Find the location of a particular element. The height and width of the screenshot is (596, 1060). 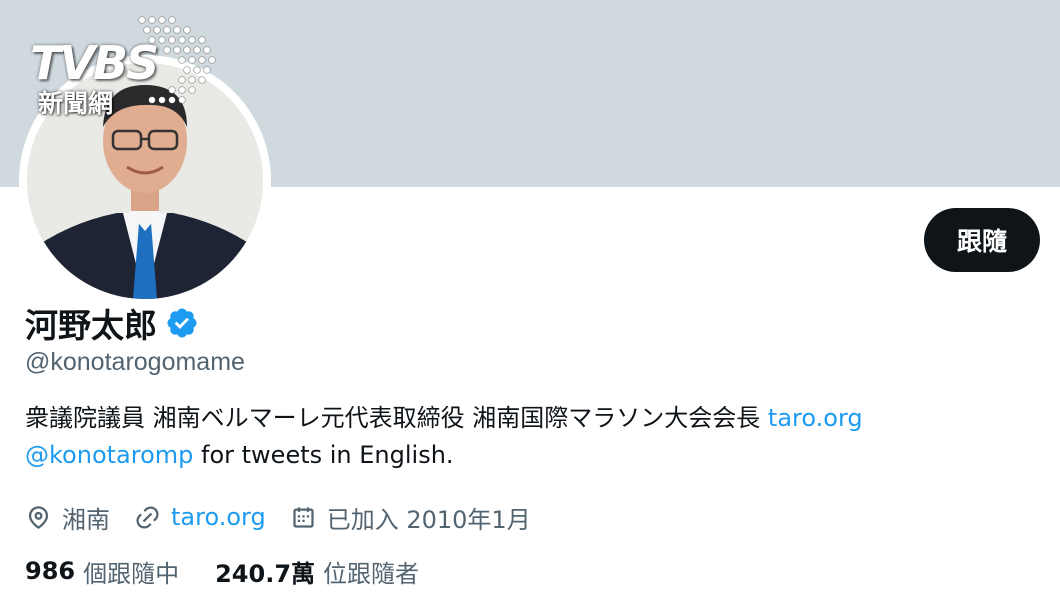

followers-count: 240.7萬 is located at coordinates (265, 573).